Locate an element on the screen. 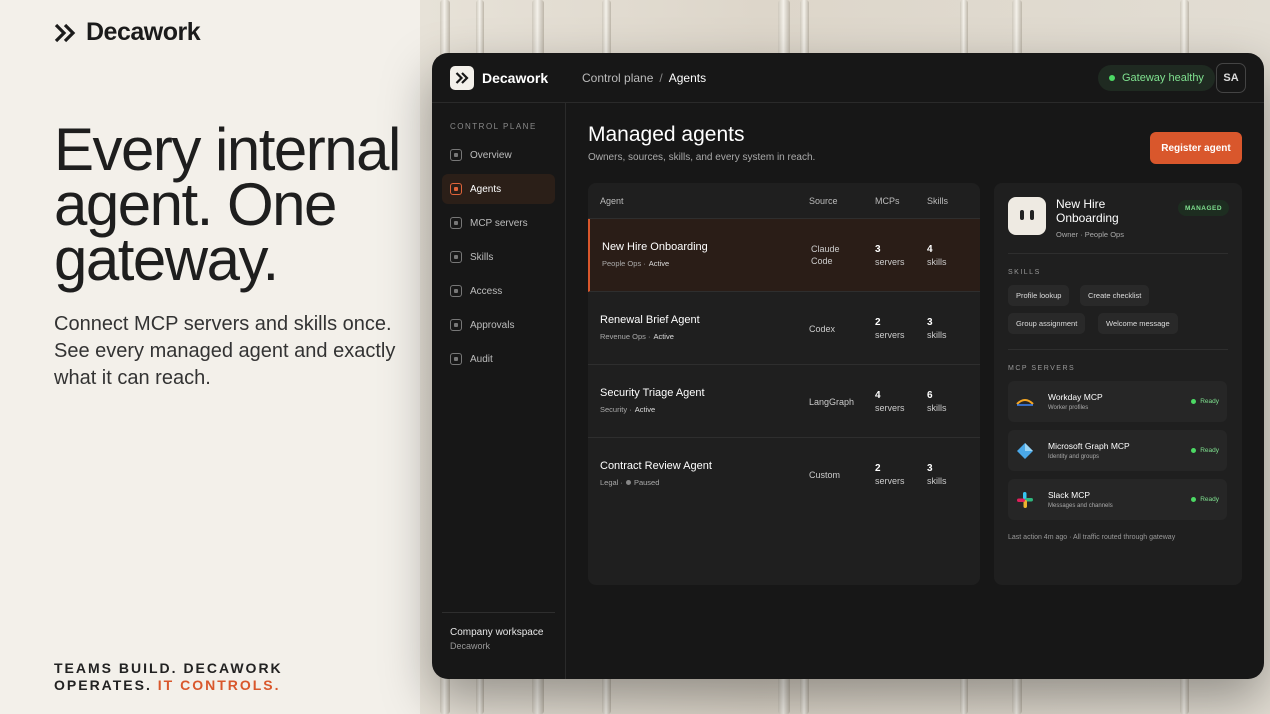  approvals-icon is located at coordinates (456, 325).